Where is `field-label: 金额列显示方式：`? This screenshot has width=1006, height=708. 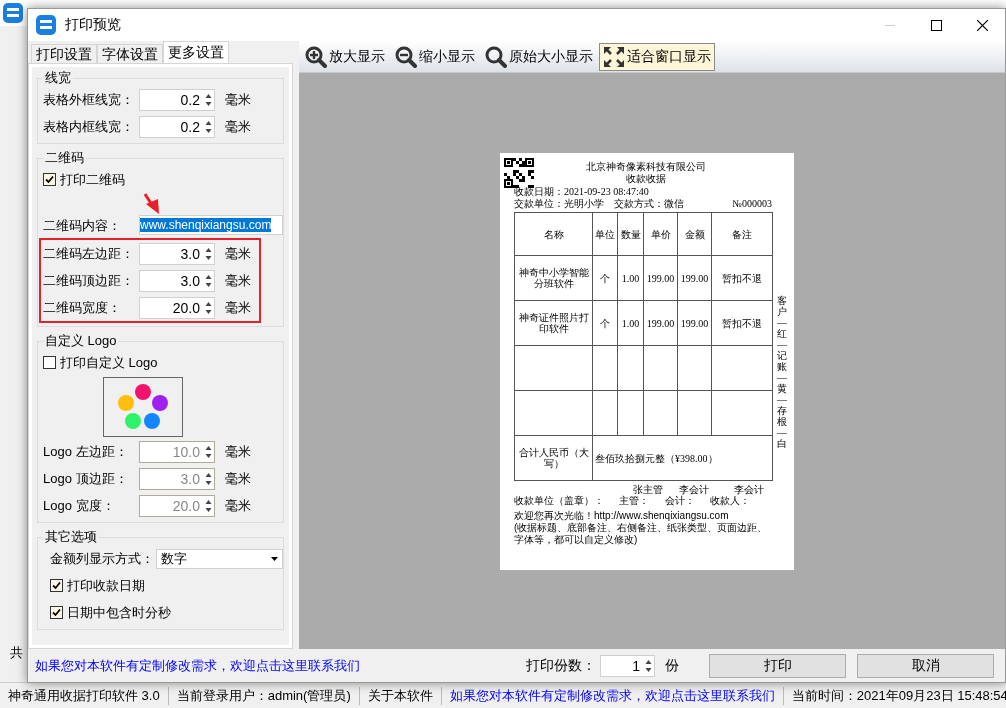
field-label: 金额列显示方式： is located at coordinates (102, 558).